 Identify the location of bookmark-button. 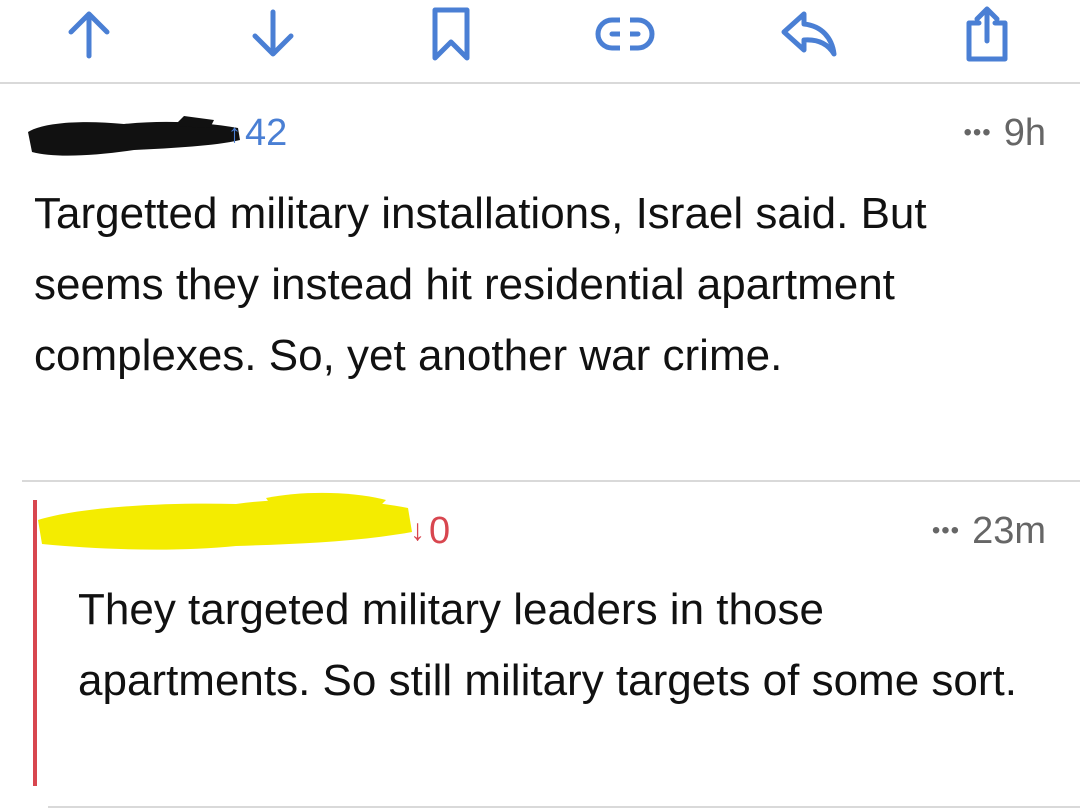
(451, 34).